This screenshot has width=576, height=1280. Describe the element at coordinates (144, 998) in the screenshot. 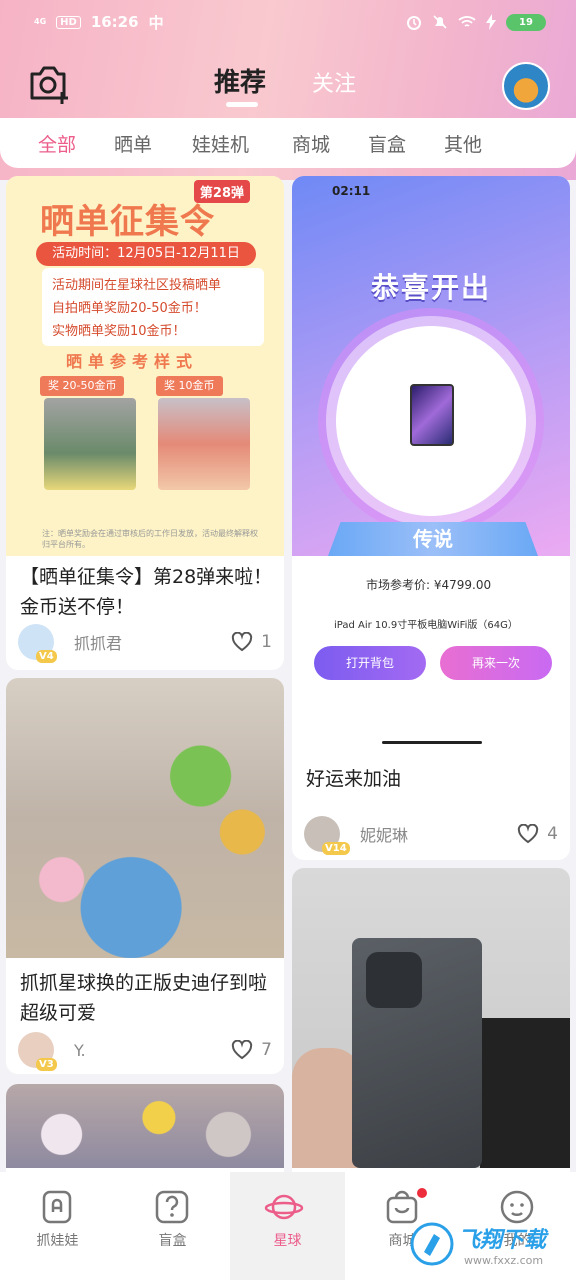

I see `post-title: 抓抓星球换的正版史迪仔到啦 超级可爱` at that location.